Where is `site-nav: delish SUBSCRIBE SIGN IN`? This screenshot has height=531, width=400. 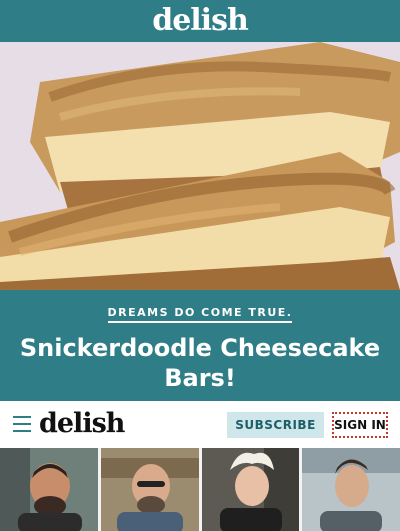
site-nav: delish SUBSCRIBE SIGN IN is located at coordinates (200, 424).